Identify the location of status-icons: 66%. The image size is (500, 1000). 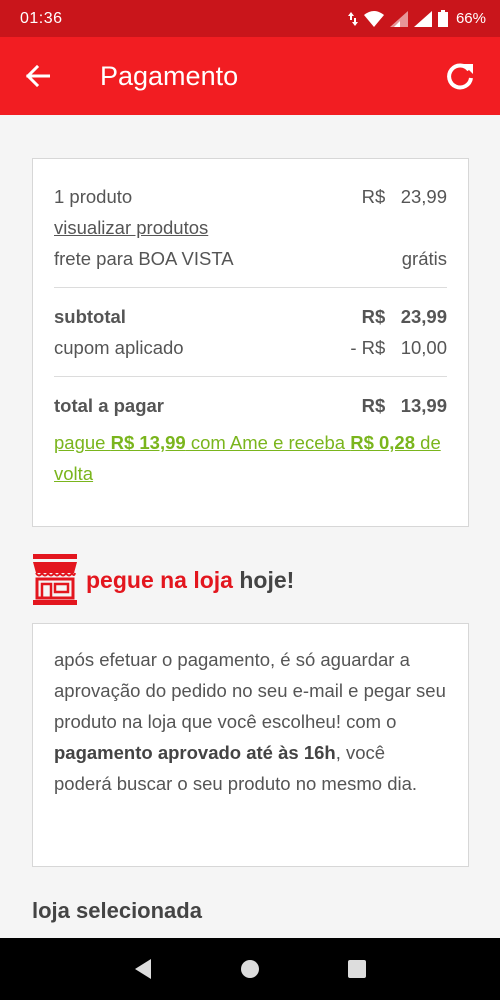
(416, 18).